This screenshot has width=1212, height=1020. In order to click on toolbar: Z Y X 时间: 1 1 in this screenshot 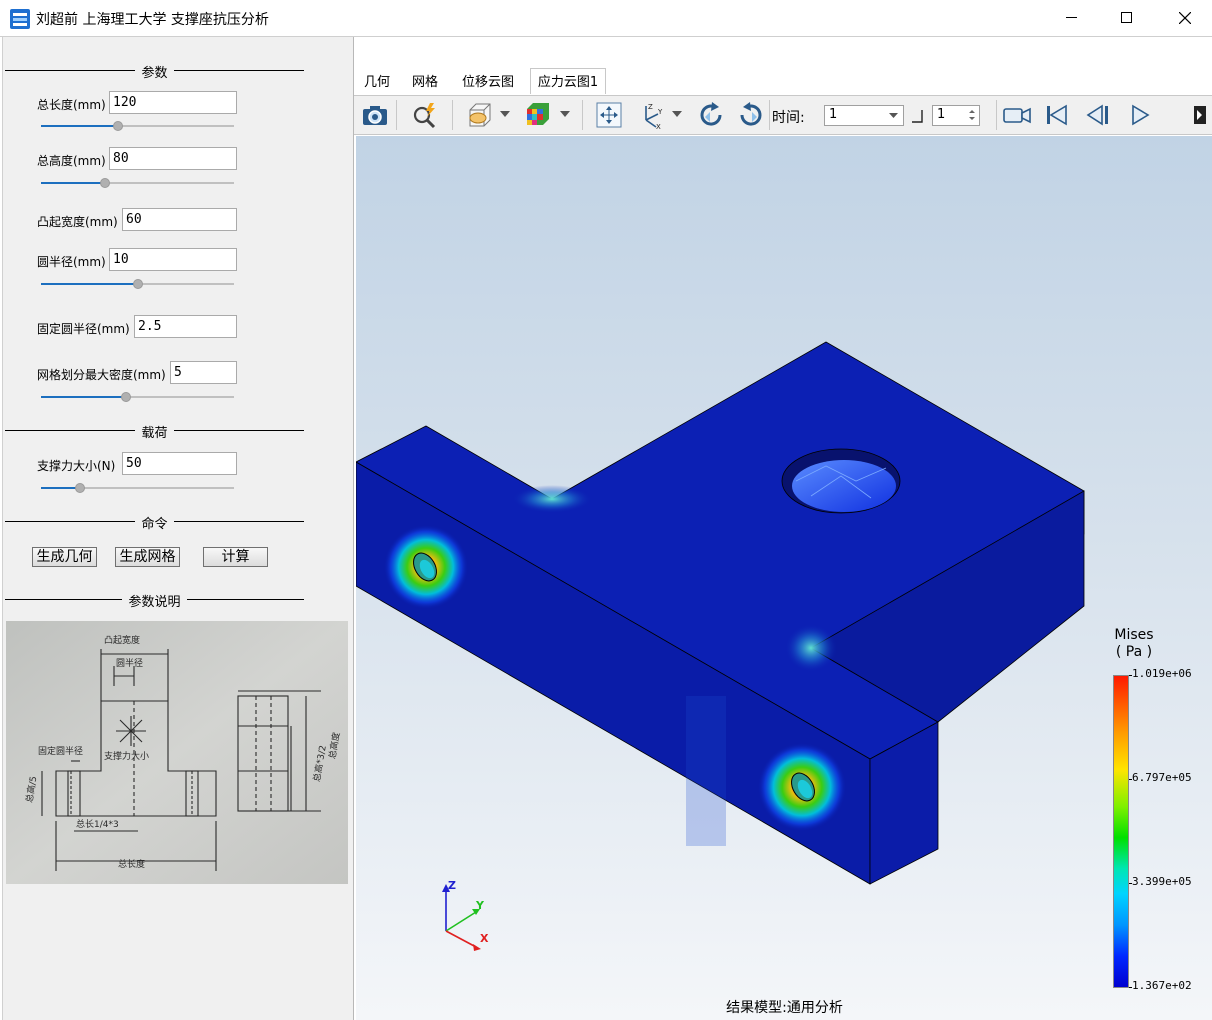, I will do `click(783, 115)`.